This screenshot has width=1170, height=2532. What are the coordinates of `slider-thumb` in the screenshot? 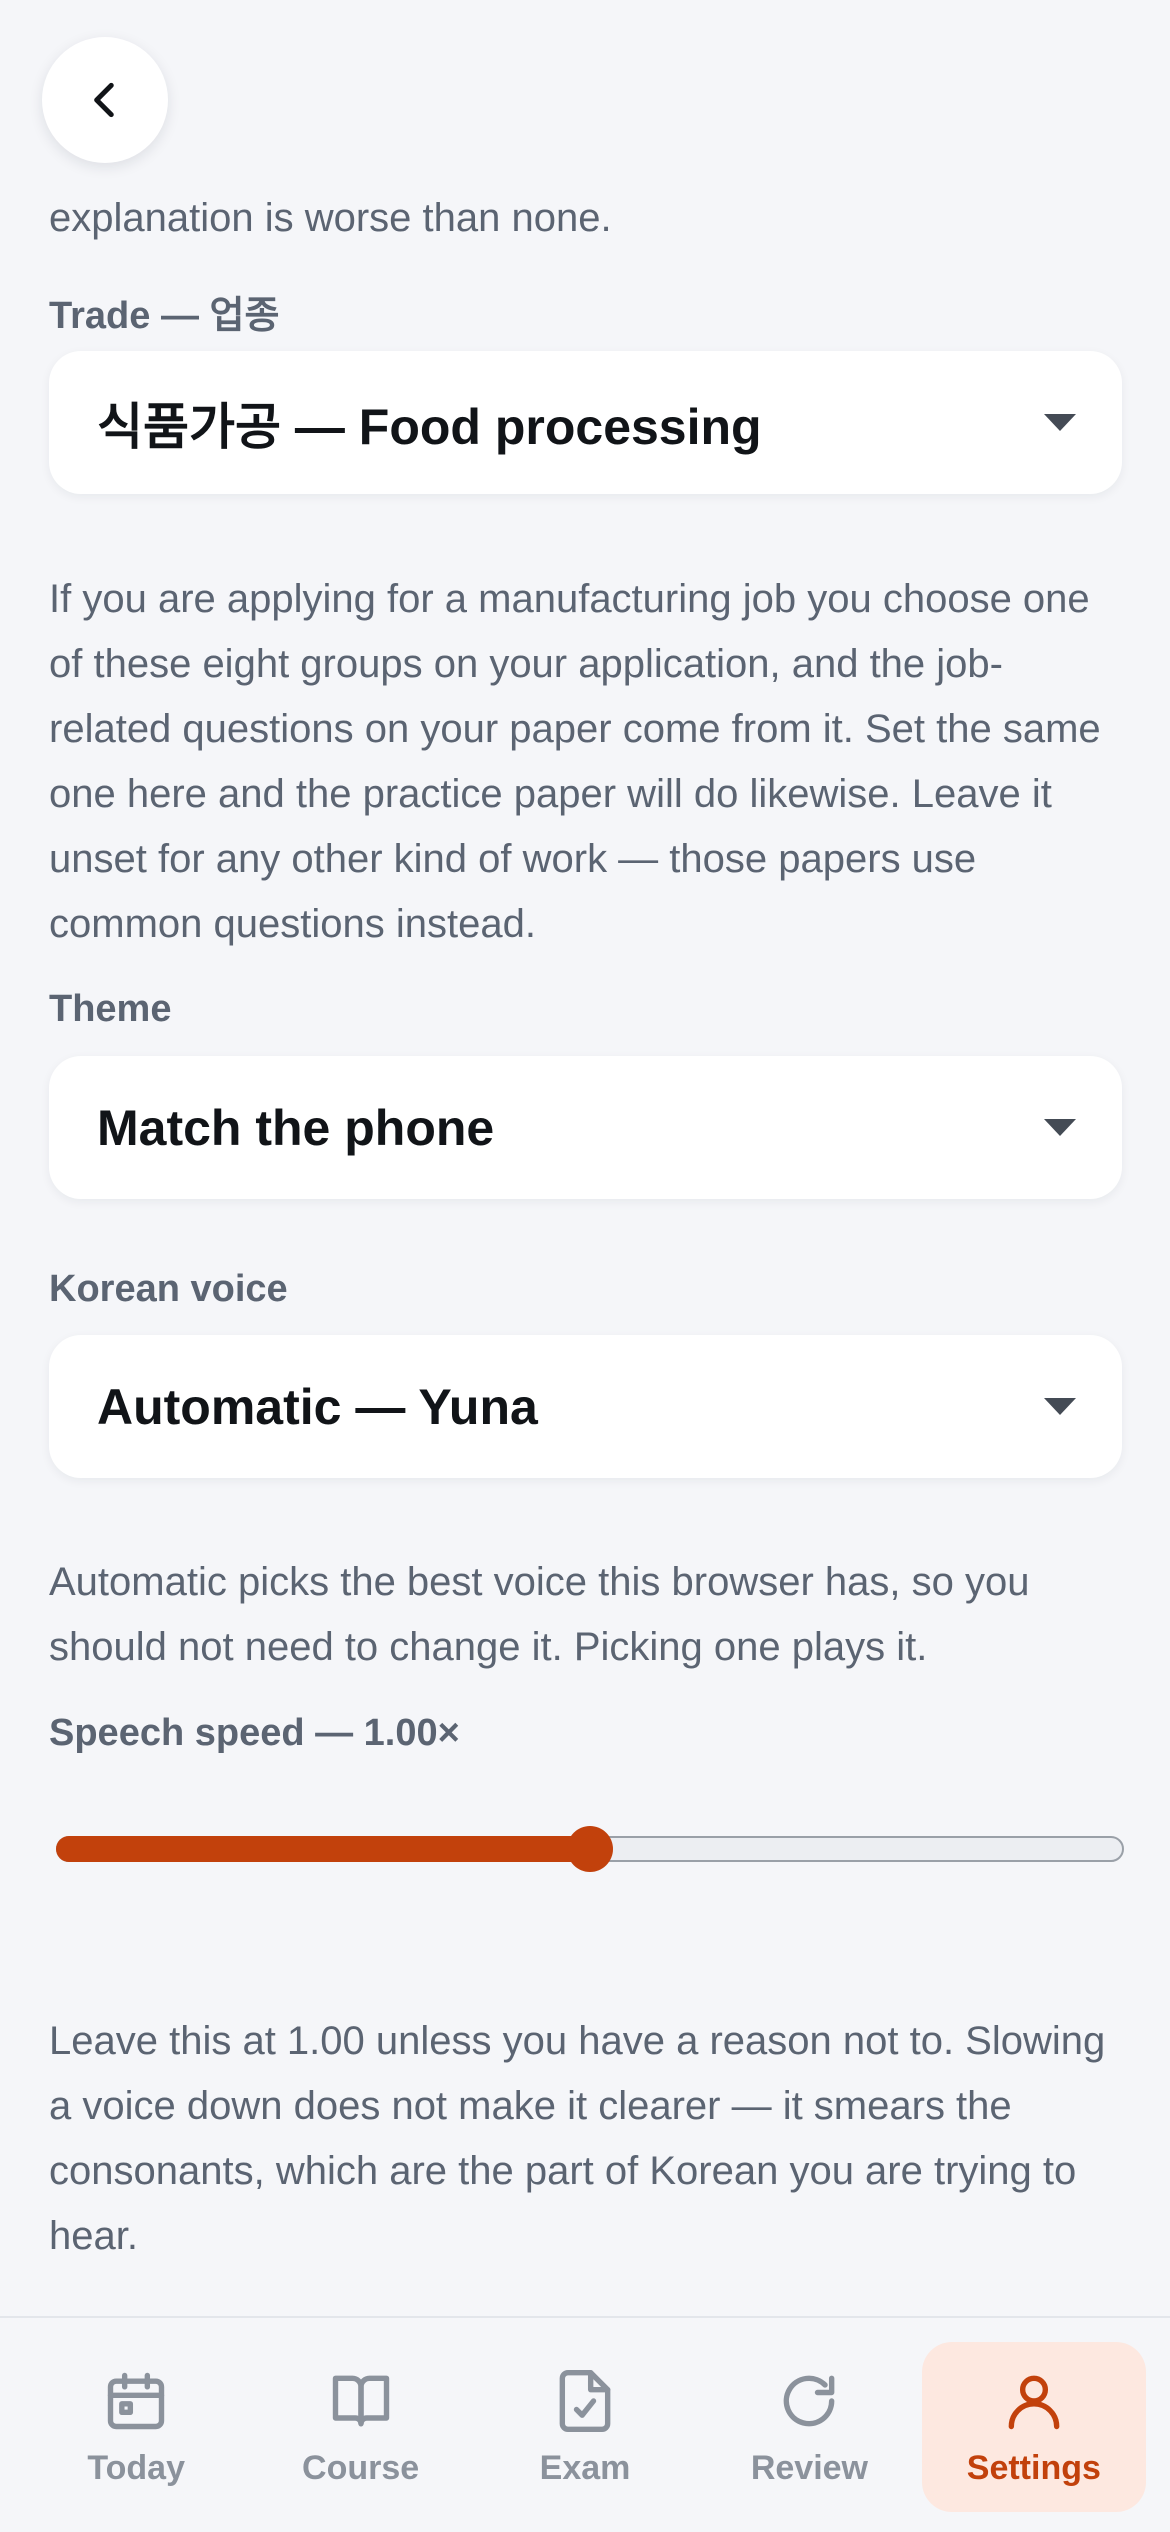 It's located at (590, 1849).